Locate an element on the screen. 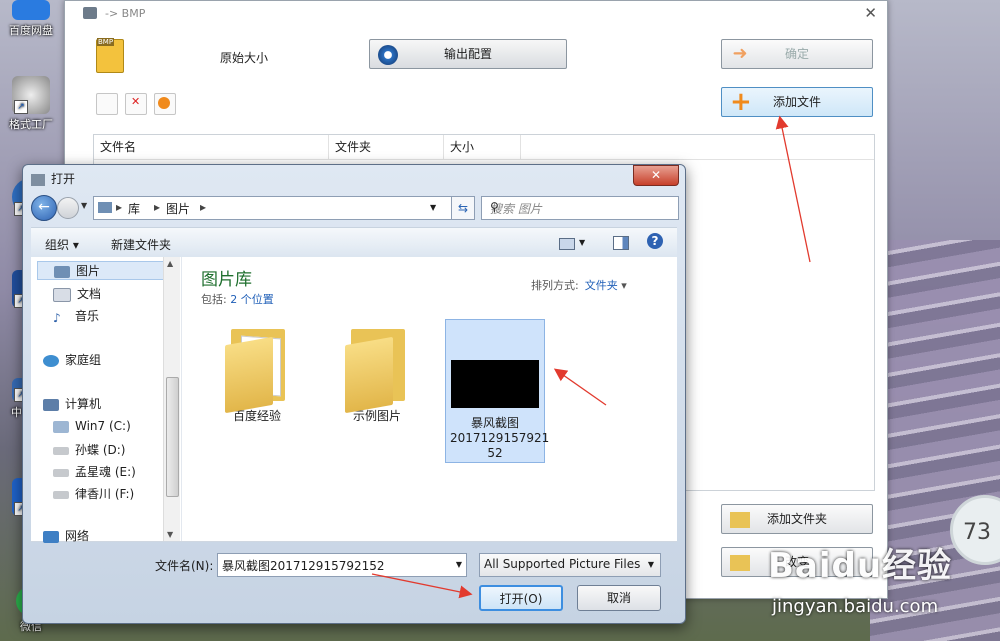 This screenshot has height=641, width=1000. search-icon: ⚲ is located at coordinates (494, 207).